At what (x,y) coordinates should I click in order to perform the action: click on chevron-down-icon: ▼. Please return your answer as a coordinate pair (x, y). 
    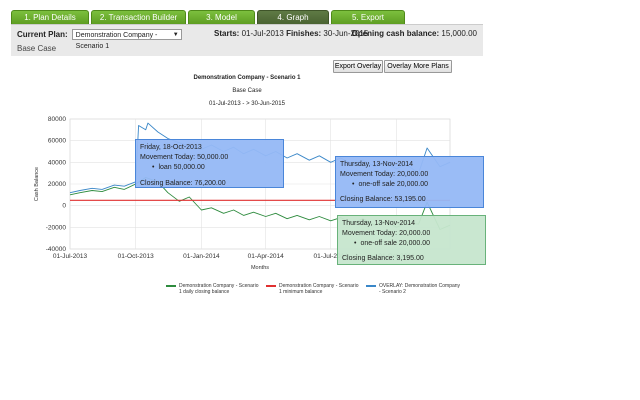
    Looking at the image, I should click on (175, 35).